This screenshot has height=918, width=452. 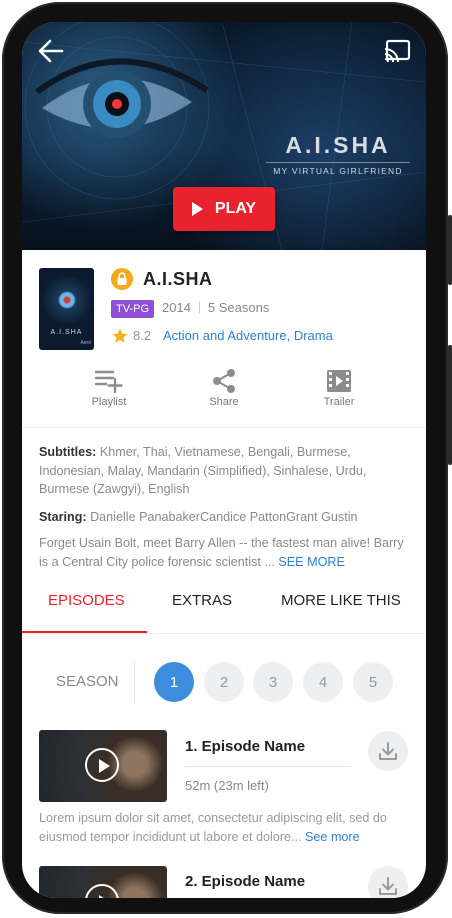 What do you see at coordinates (142, 335) in the screenshot?
I see `score-value: 8.2` at bounding box center [142, 335].